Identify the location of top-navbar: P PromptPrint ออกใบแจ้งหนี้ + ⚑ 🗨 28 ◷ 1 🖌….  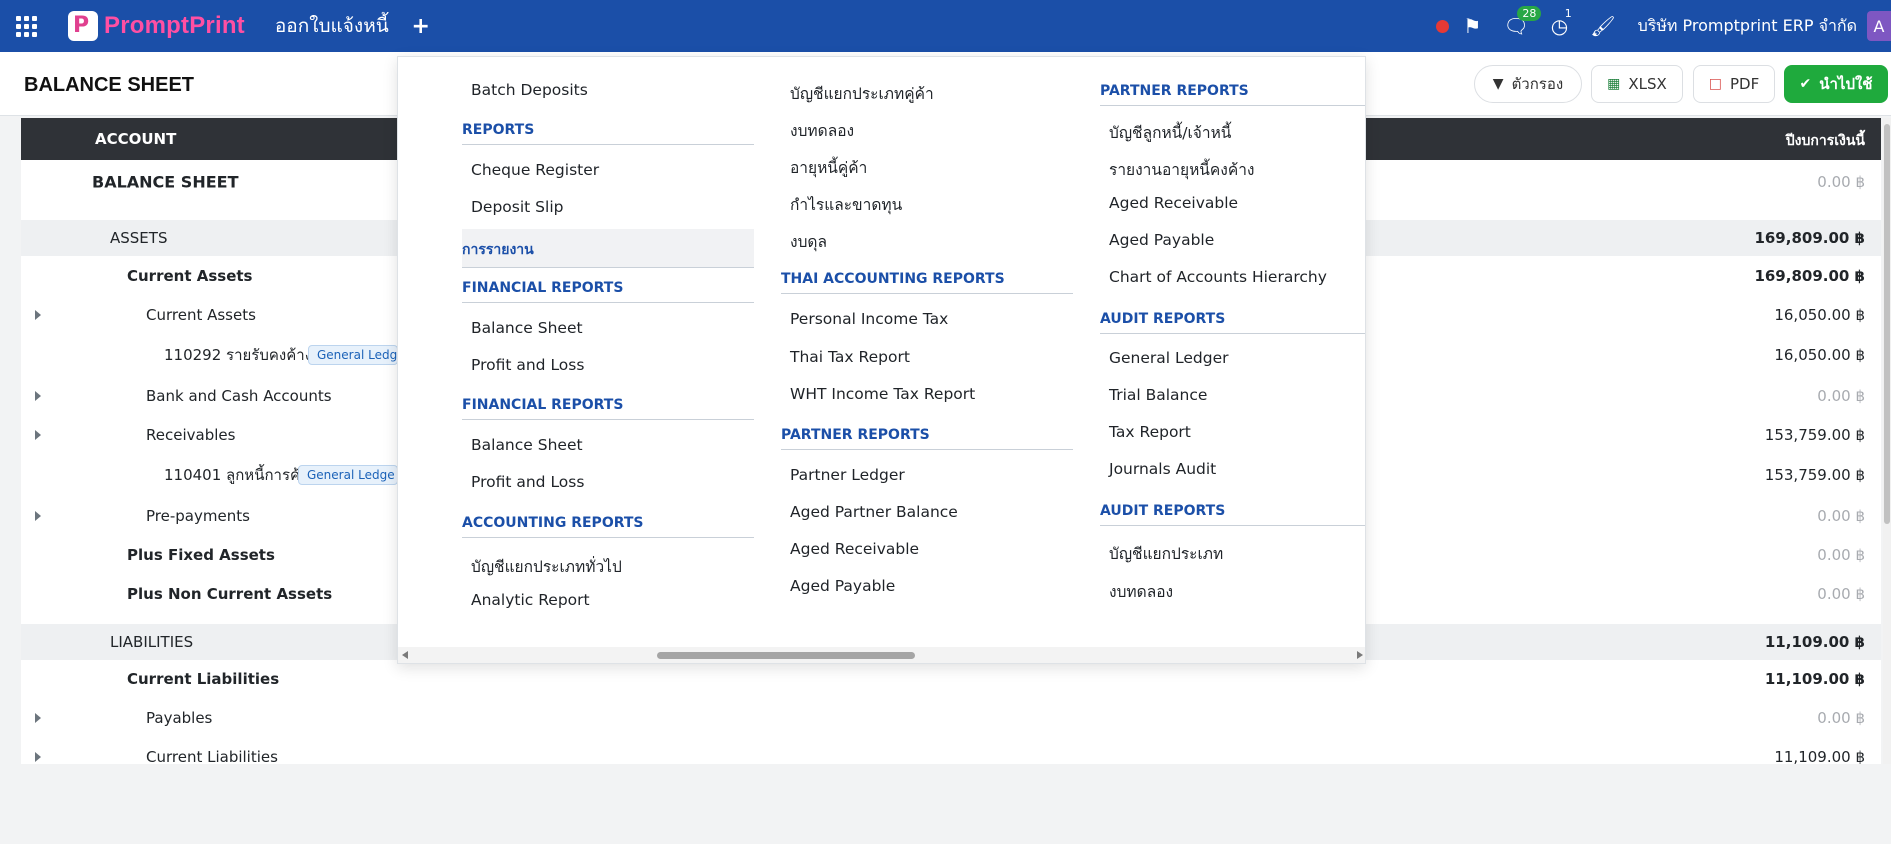
(945, 26).